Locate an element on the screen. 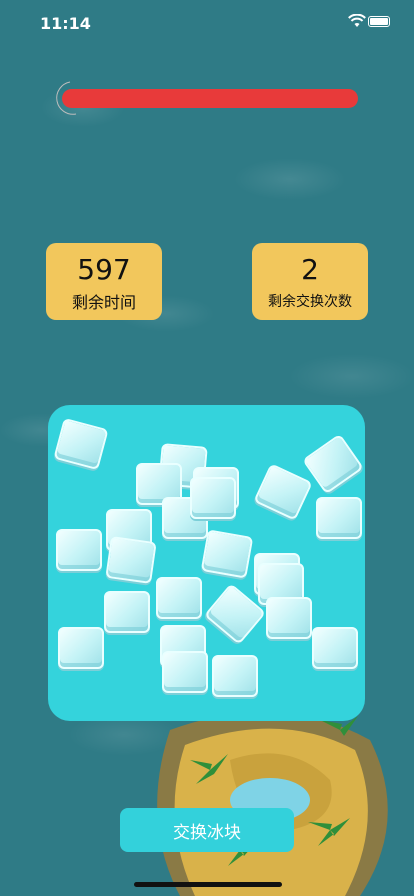 This screenshot has height=896, width=414. swaps-left-card: 2 剩余交换次数 is located at coordinates (310, 281).